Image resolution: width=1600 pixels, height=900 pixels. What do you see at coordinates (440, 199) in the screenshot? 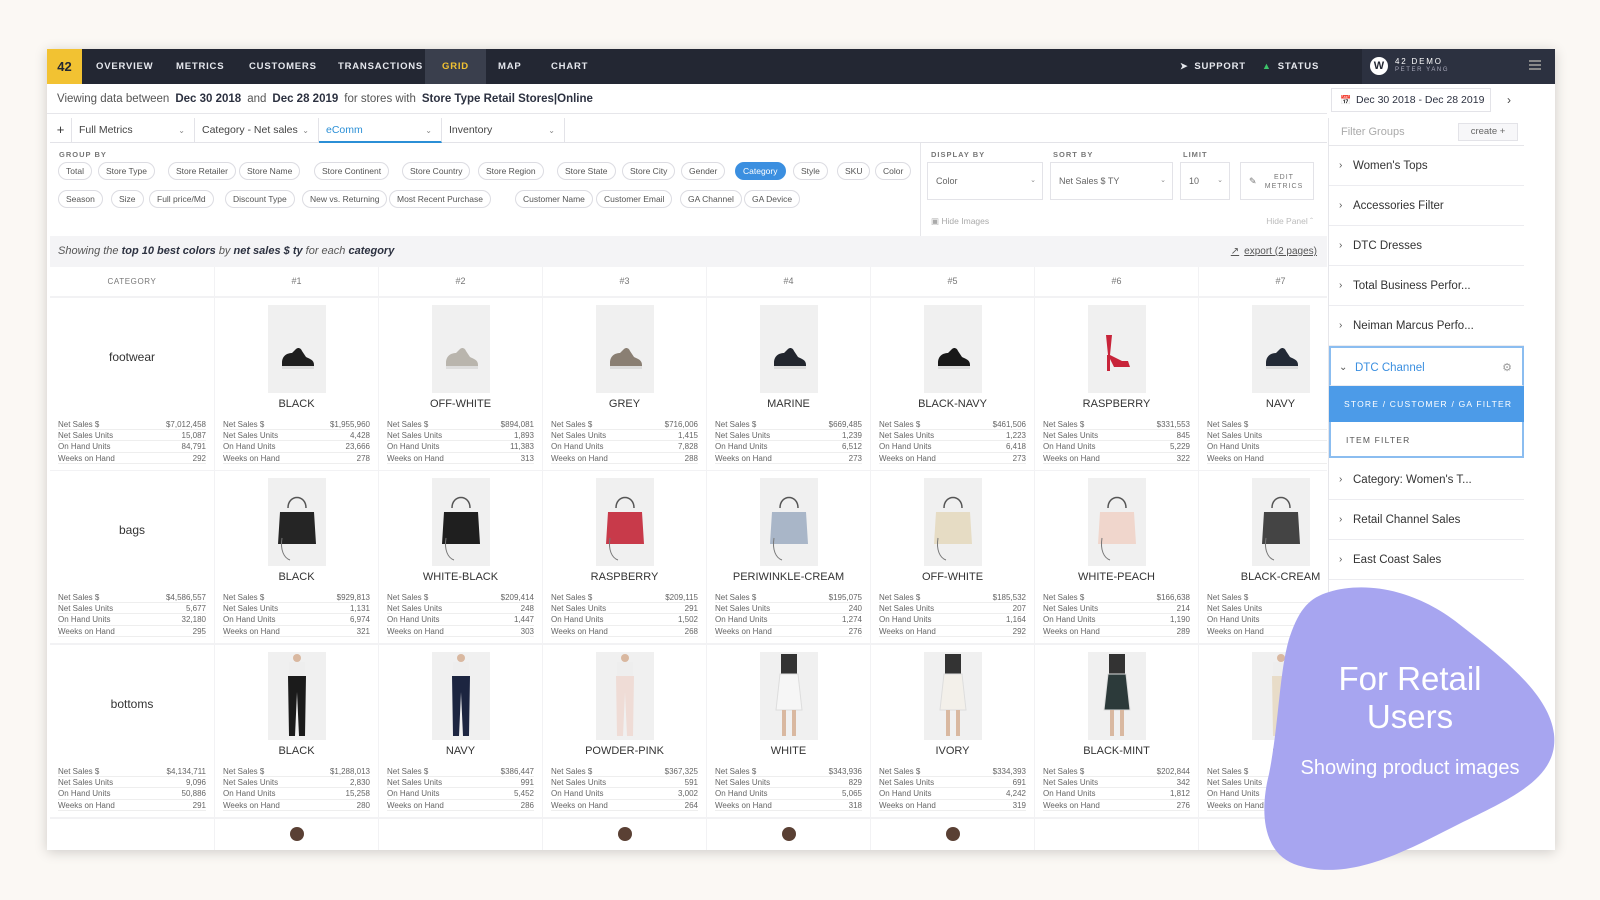
I see `group-by-chip-most-recent-purchase: Most Recent Purchase` at bounding box center [440, 199].